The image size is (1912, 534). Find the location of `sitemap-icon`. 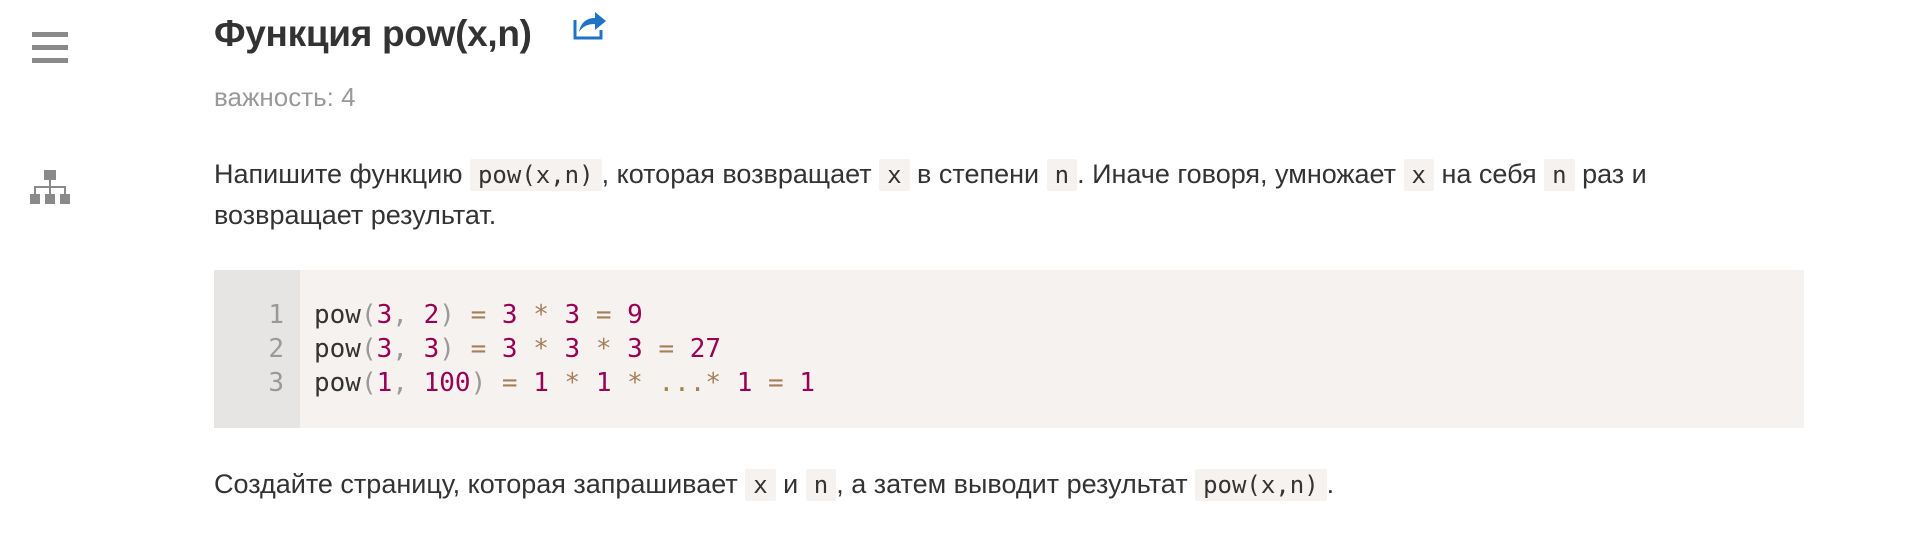

sitemap-icon is located at coordinates (50, 190).